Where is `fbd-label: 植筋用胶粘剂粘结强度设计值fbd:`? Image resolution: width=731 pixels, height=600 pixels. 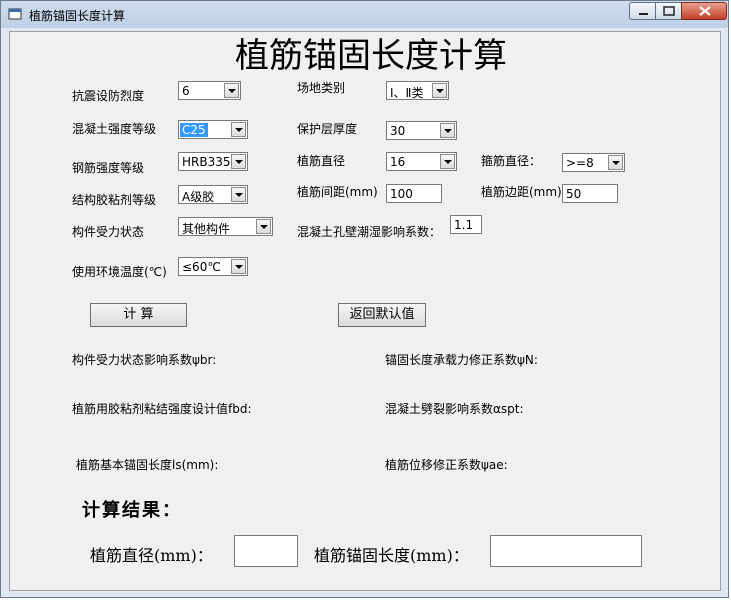
fbd-label: 植筋用胶粘剂粘结强度设计值fbd: is located at coordinates (162, 409).